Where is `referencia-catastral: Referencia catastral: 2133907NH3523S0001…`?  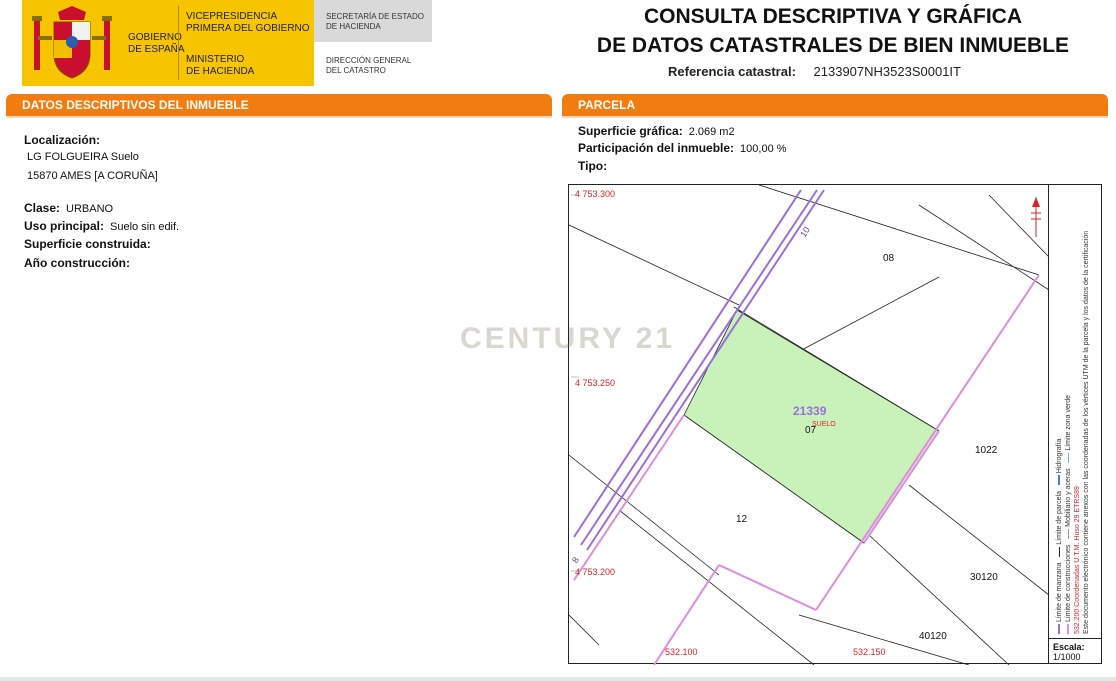 referencia-catastral: Referencia catastral: 2133907NH3523S0001… is located at coordinates (814, 71).